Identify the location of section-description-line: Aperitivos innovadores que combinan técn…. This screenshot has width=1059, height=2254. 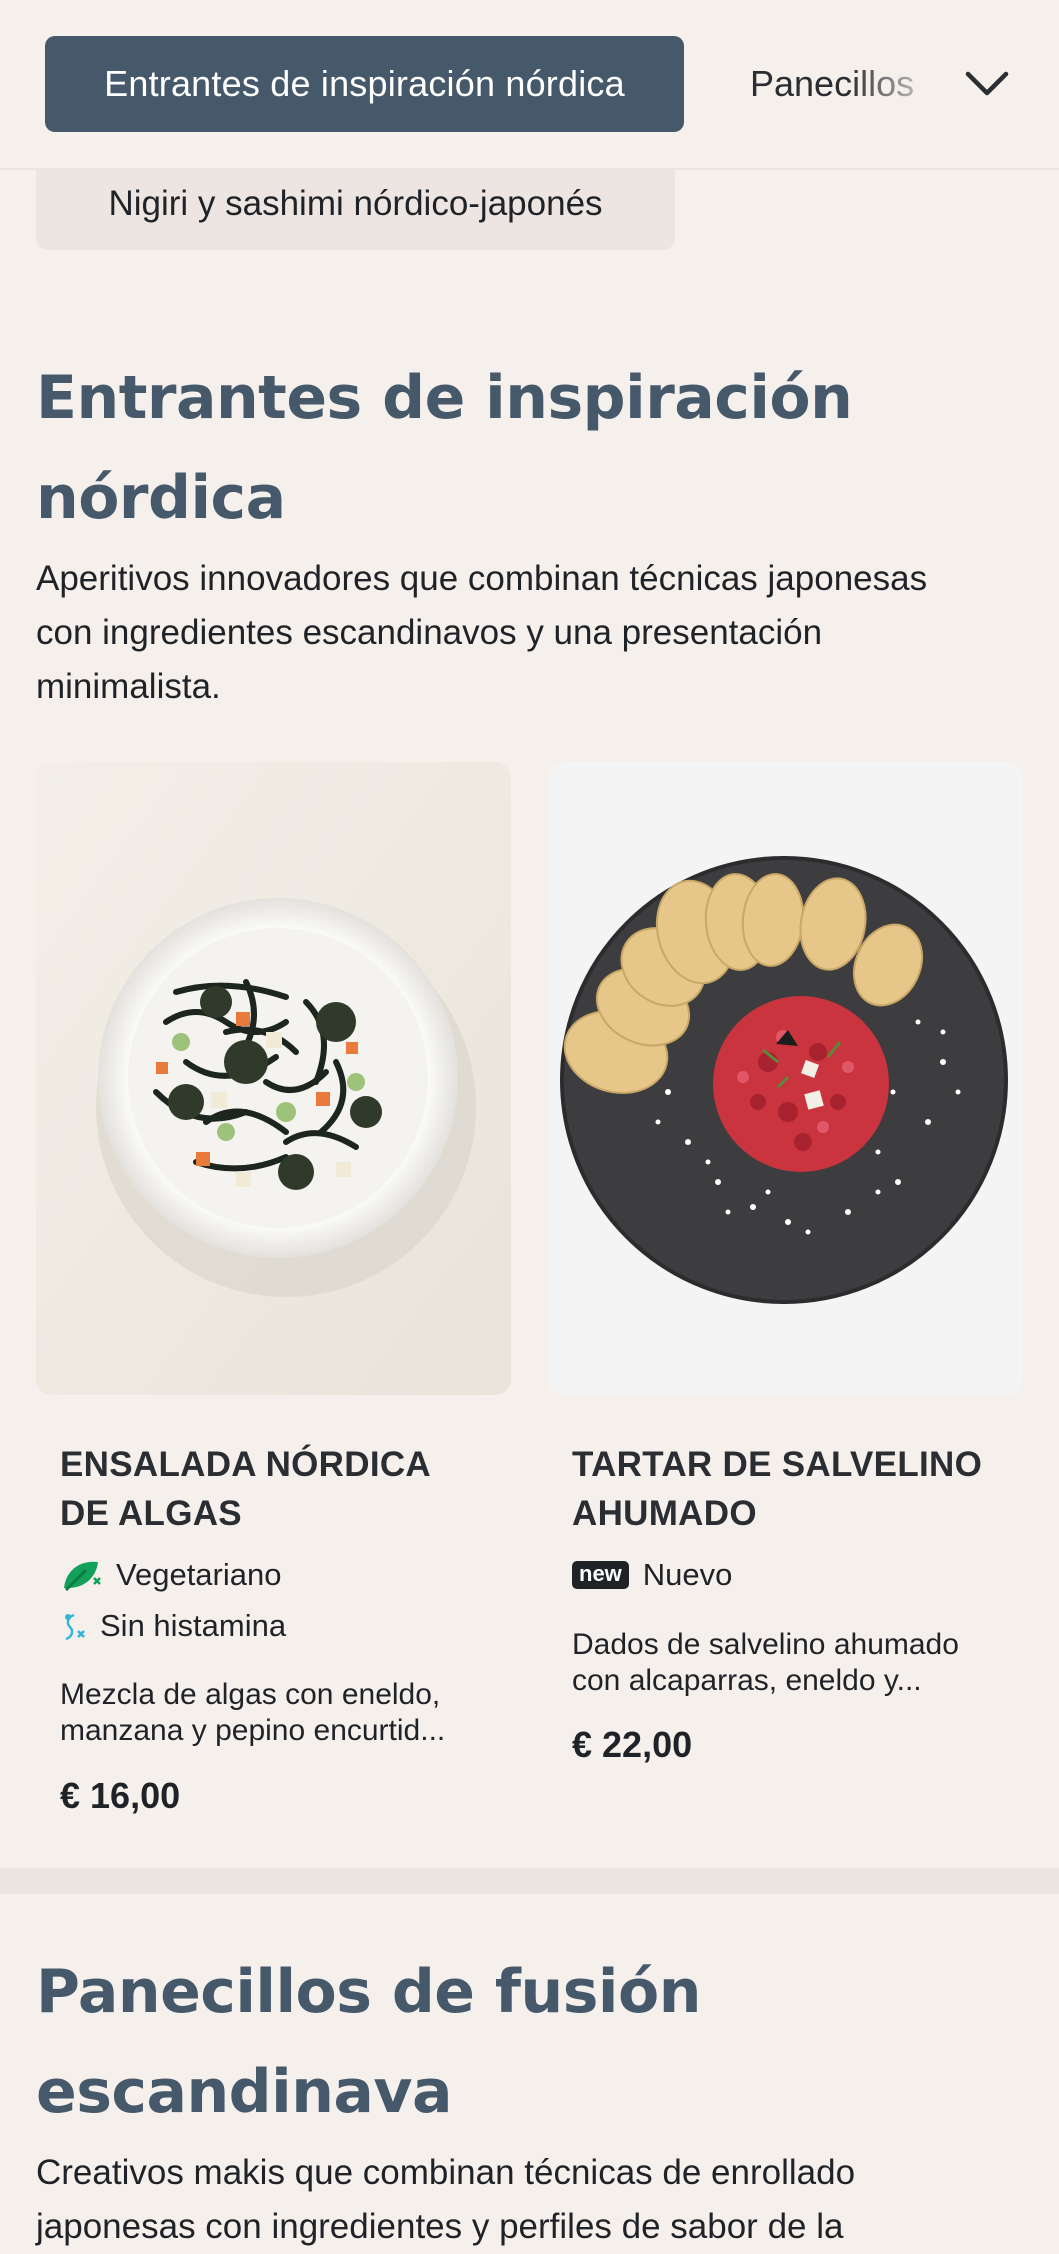
(482, 578).